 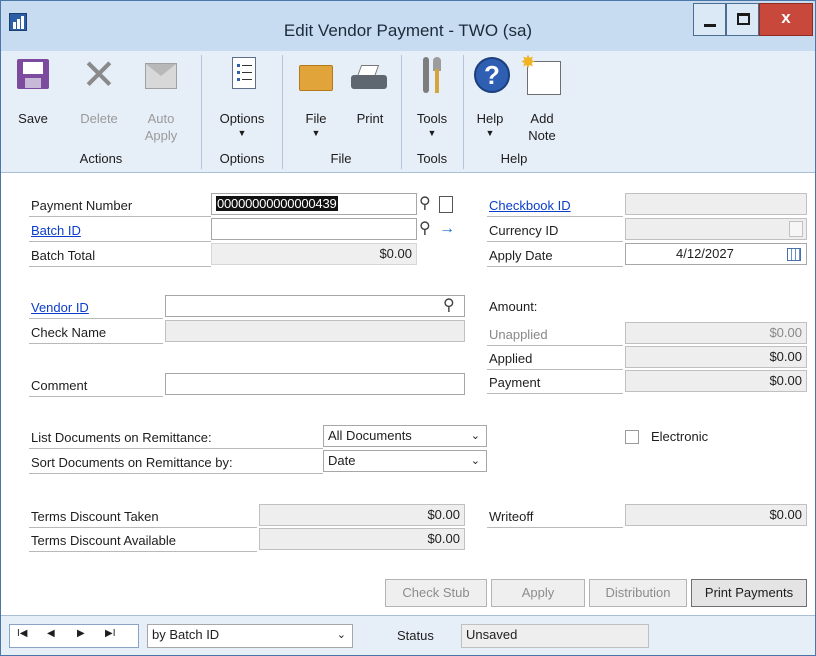 What do you see at coordinates (96, 386) in the screenshot?
I see `comment-label: Comment` at bounding box center [96, 386].